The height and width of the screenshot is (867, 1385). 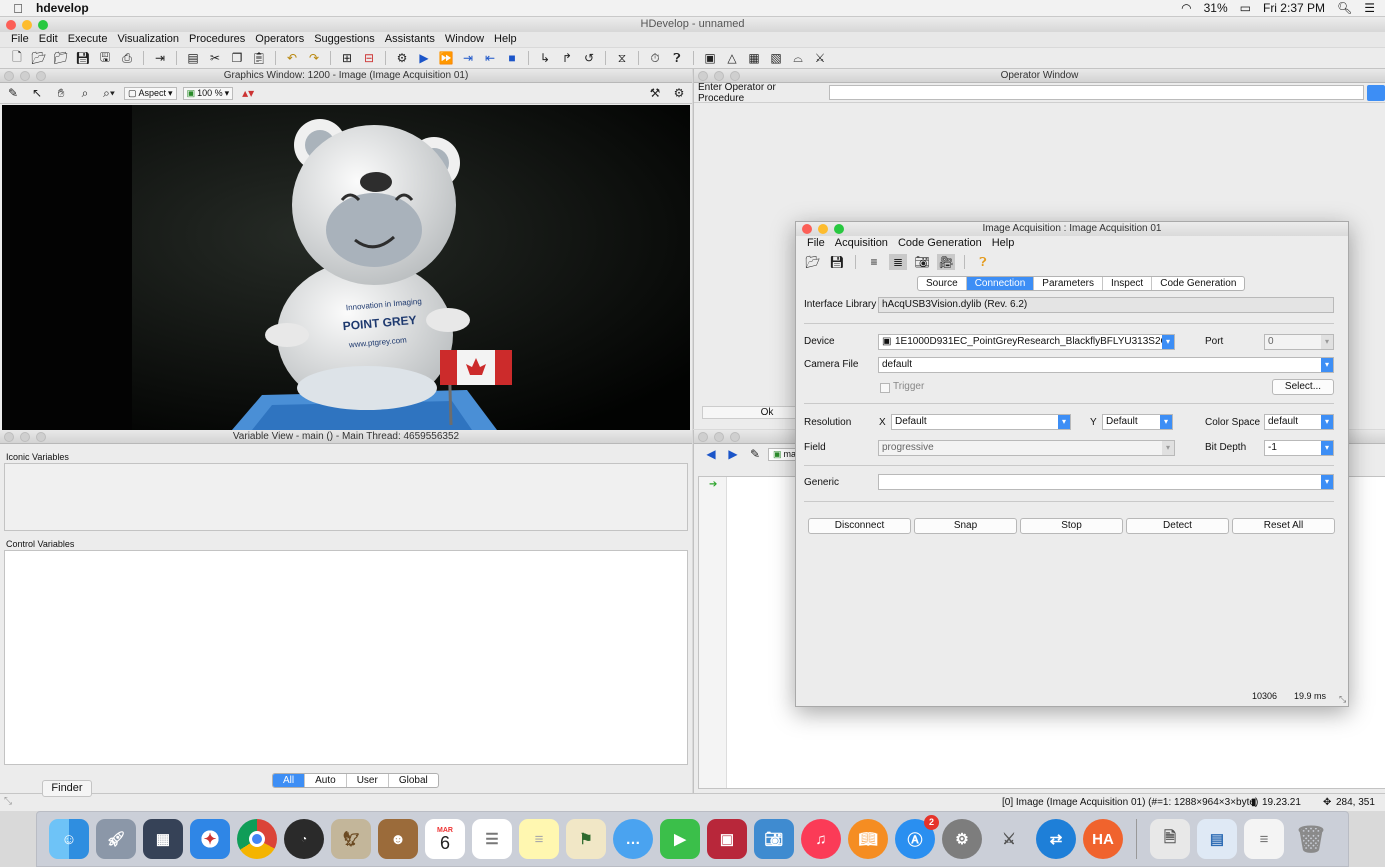 I want to click on camera-file-select: default ▾, so click(x=1106, y=365).